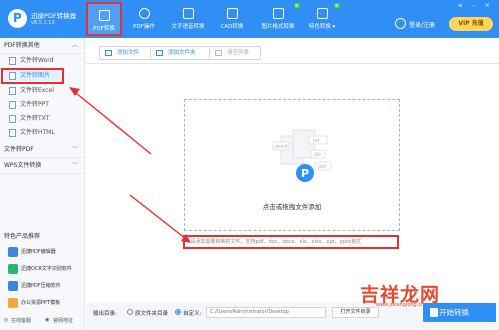 The height and width of the screenshot is (330, 499). Describe the element at coordinates (42, 46) in the screenshot. I see `group-pdf-other: PDF转换其他 ︿` at that location.